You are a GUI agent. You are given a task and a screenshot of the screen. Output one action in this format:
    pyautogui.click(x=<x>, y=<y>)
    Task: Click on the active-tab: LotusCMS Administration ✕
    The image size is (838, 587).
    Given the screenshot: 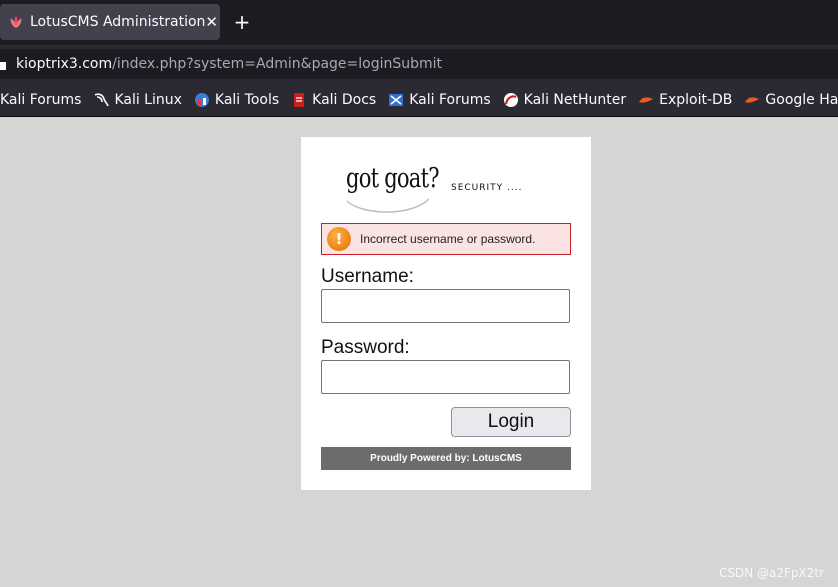 What is the action you would take?
    pyautogui.click(x=110, y=22)
    